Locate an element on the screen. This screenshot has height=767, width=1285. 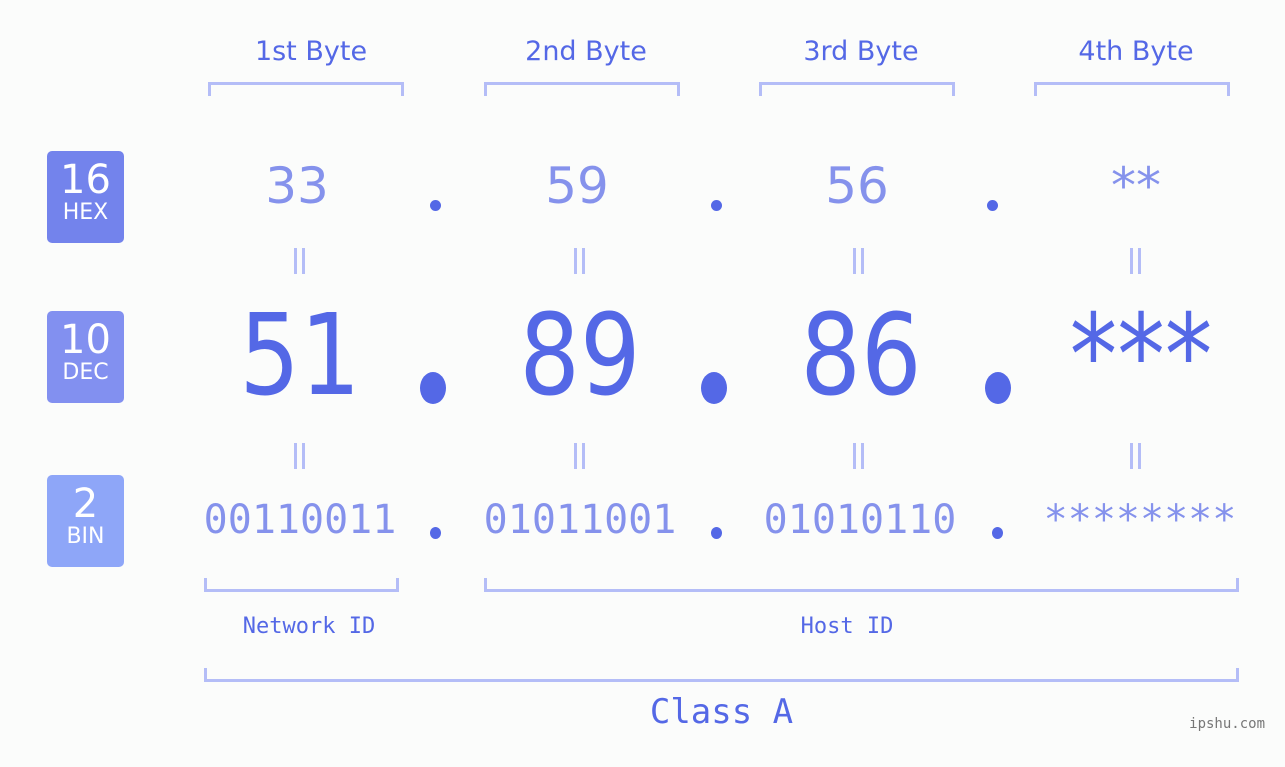
host-id-bracket is located at coordinates (861, 585).